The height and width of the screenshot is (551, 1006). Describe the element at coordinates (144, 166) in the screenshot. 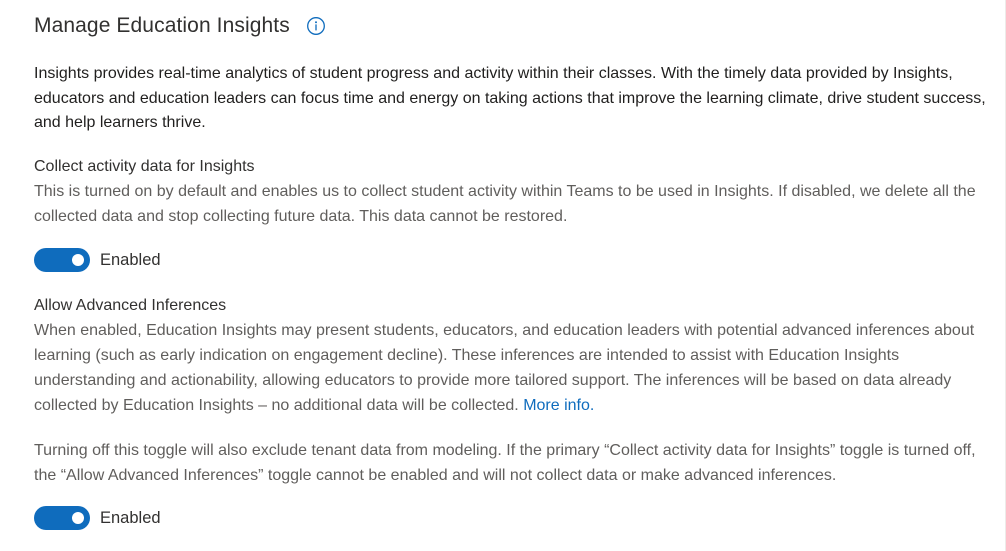

I see `collect-section-title: Collect activity data for Insights` at that location.